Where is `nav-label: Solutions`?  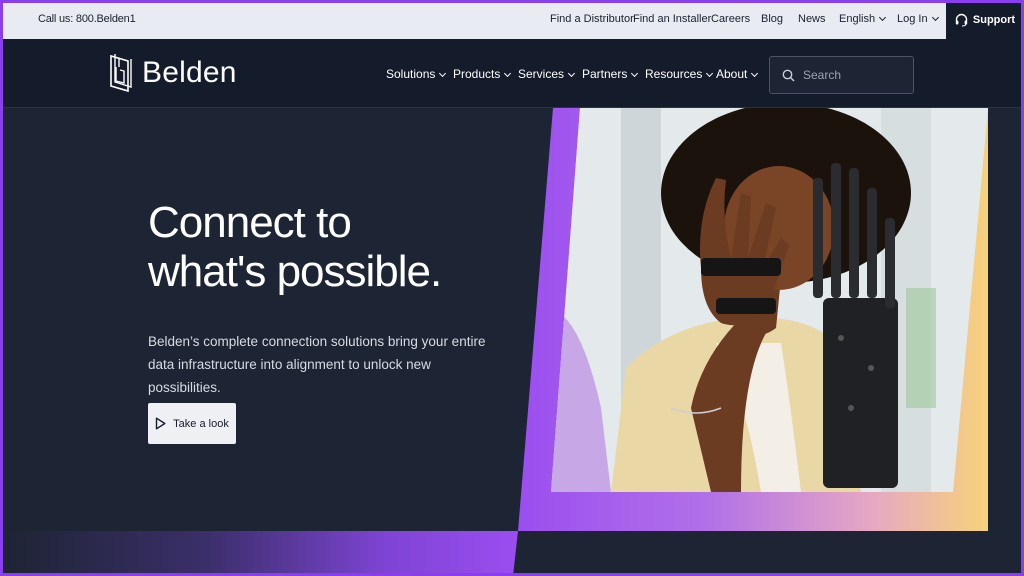 nav-label: Solutions is located at coordinates (411, 74).